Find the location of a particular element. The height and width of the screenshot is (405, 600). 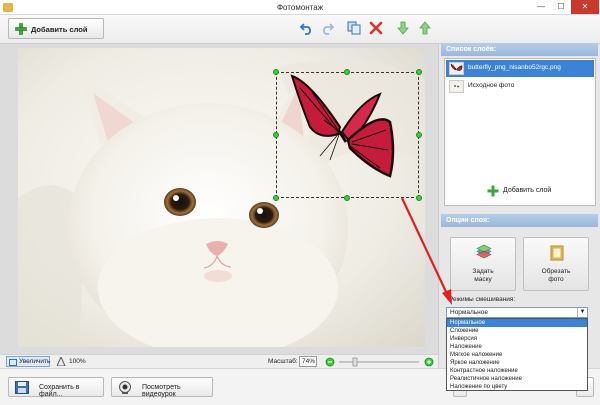

close-window-button: ✕ is located at coordinates (585, 7).